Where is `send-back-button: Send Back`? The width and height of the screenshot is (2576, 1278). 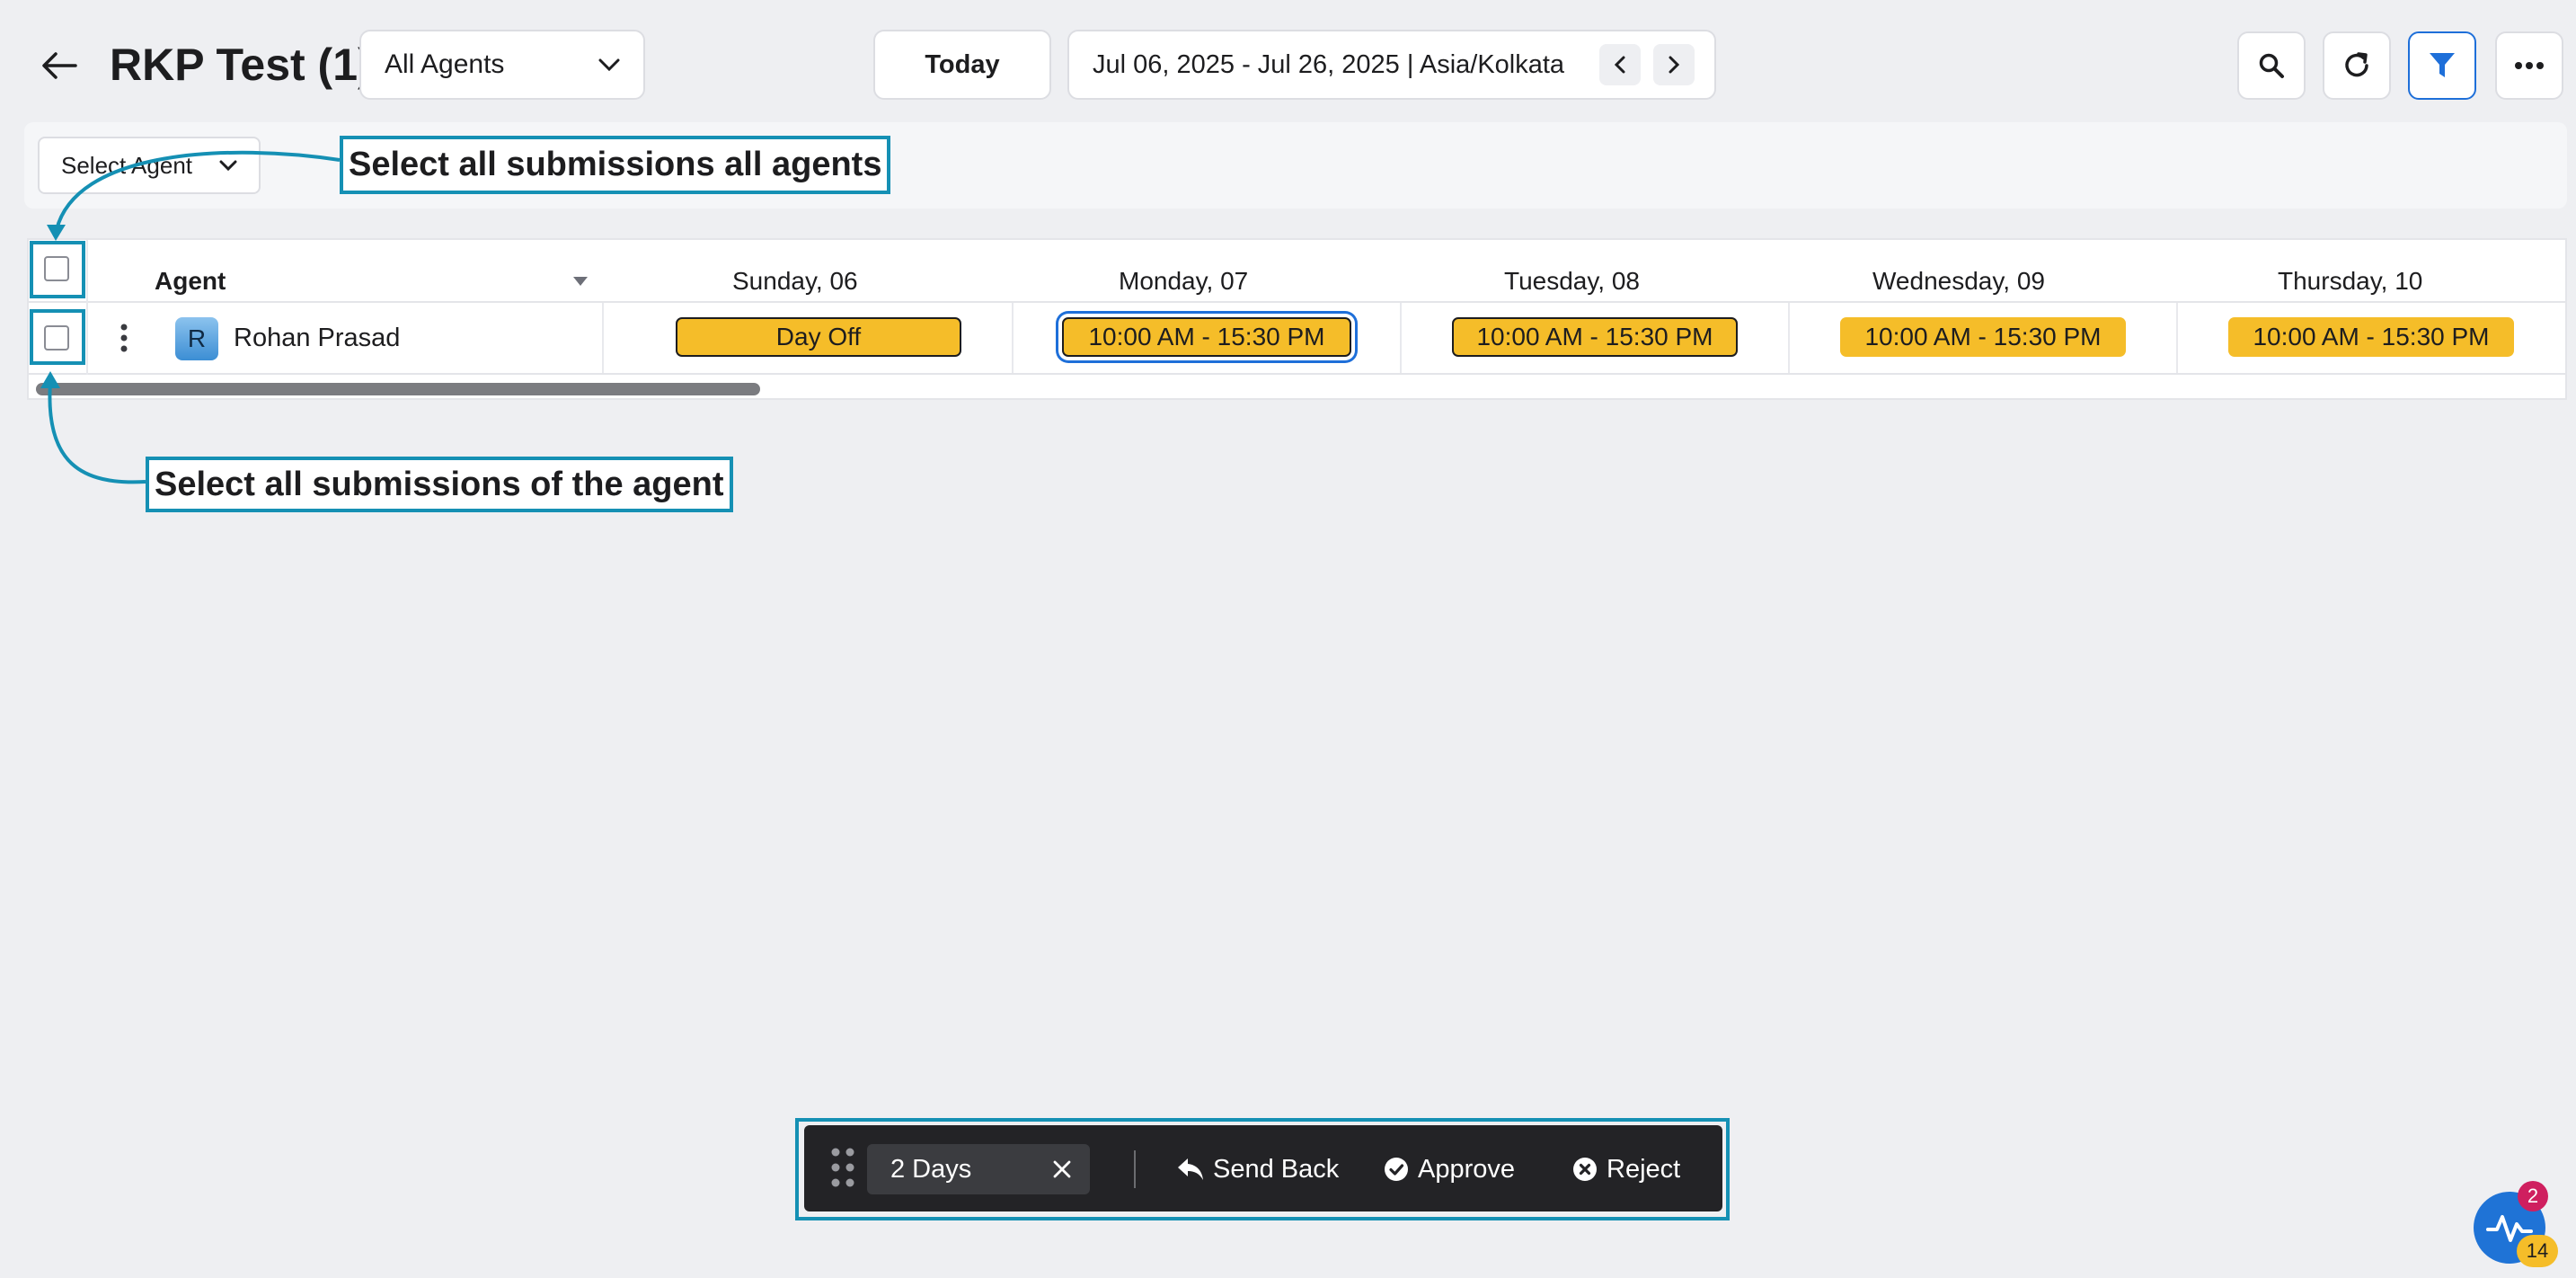
send-back-button: Send Back is located at coordinates (1258, 1170).